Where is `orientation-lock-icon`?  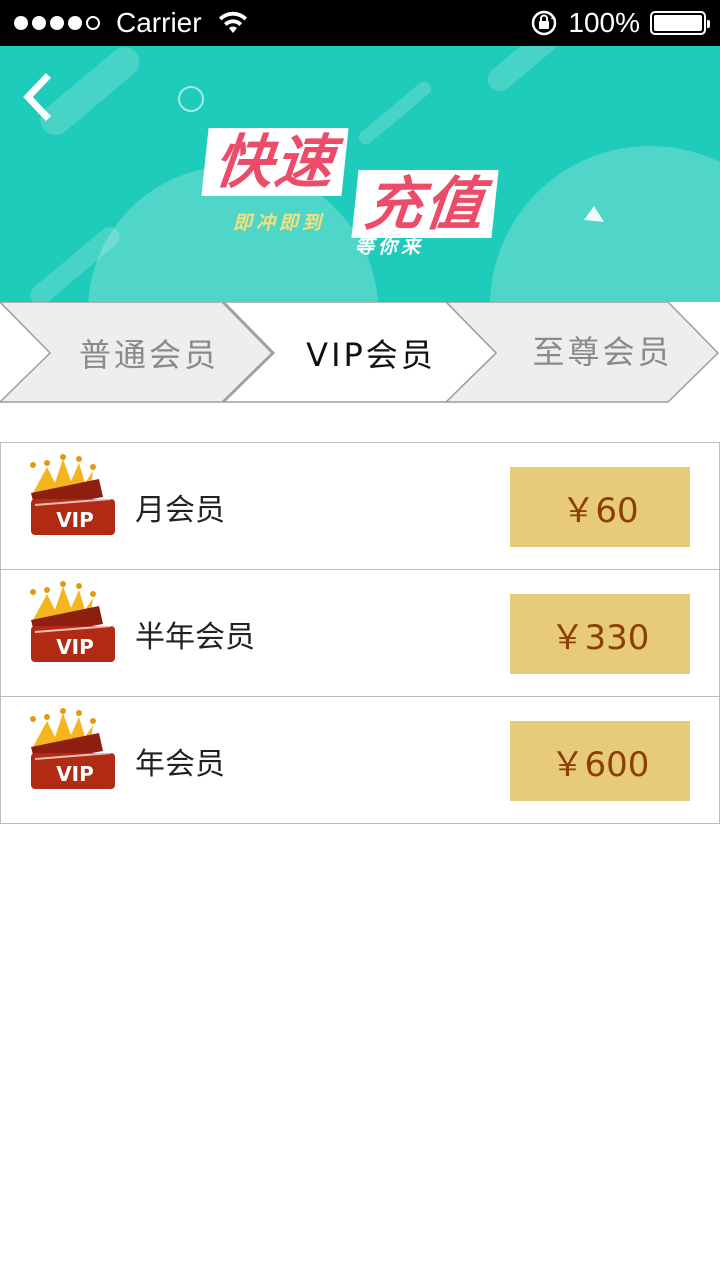 orientation-lock-icon is located at coordinates (544, 23).